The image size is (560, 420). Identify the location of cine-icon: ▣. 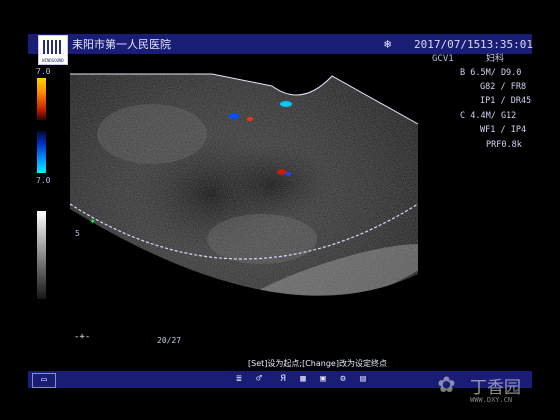
(323, 379).